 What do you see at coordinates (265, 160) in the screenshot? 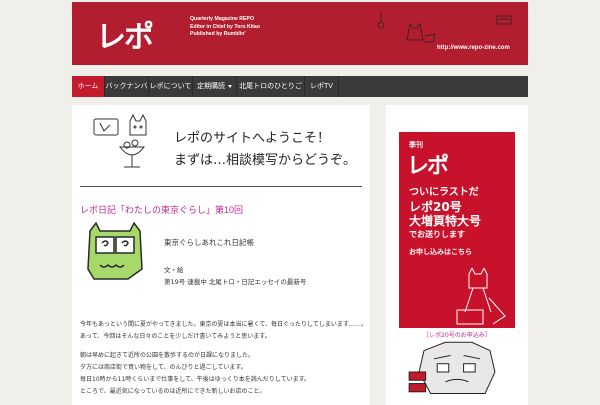
I see `welcome-line-2: まずは…相談模写からどうぞ。` at bounding box center [265, 160].